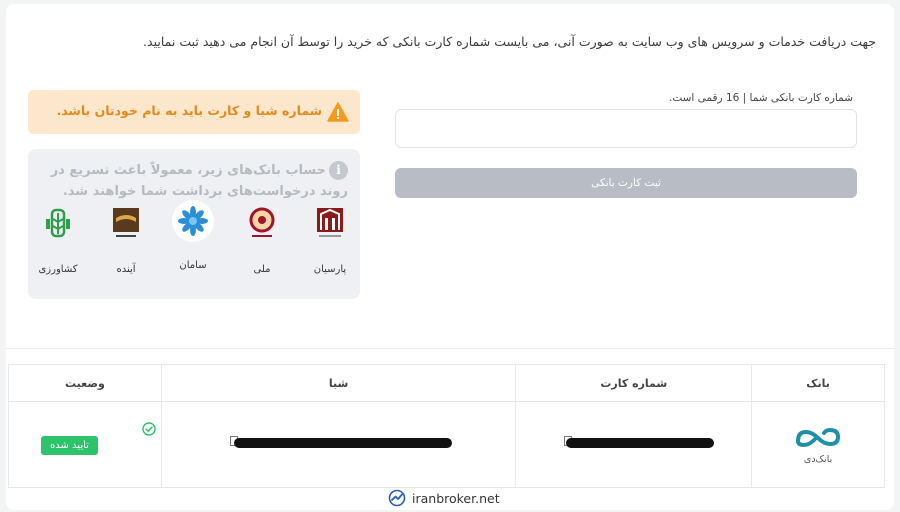 This screenshot has width=900, height=512. Describe the element at coordinates (450, 348) in the screenshot. I see `section-divider` at that location.